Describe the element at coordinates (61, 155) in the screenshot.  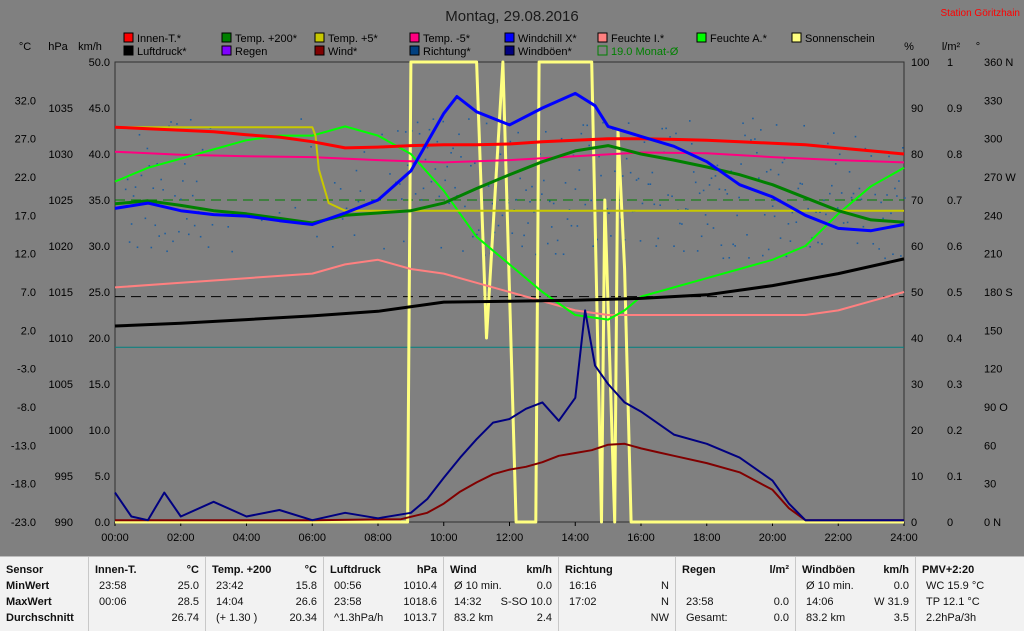
I see `pressure-tick-label: 1030` at that location.